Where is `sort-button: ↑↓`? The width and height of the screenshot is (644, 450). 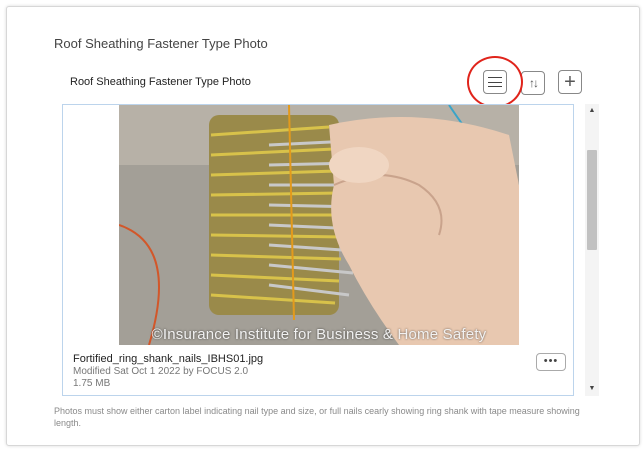 sort-button: ↑↓ is located at coordinates (533, 83).